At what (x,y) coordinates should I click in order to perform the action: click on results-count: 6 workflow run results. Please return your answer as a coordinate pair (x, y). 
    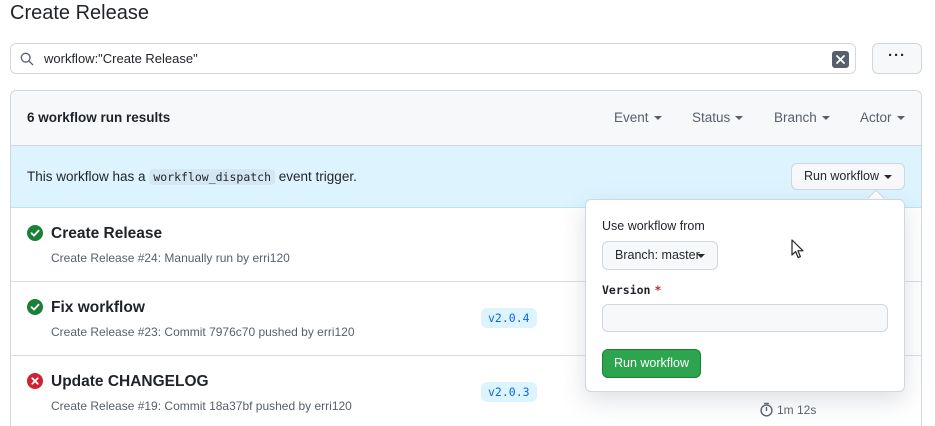
    Looking at the image, I should click on (99, 117).